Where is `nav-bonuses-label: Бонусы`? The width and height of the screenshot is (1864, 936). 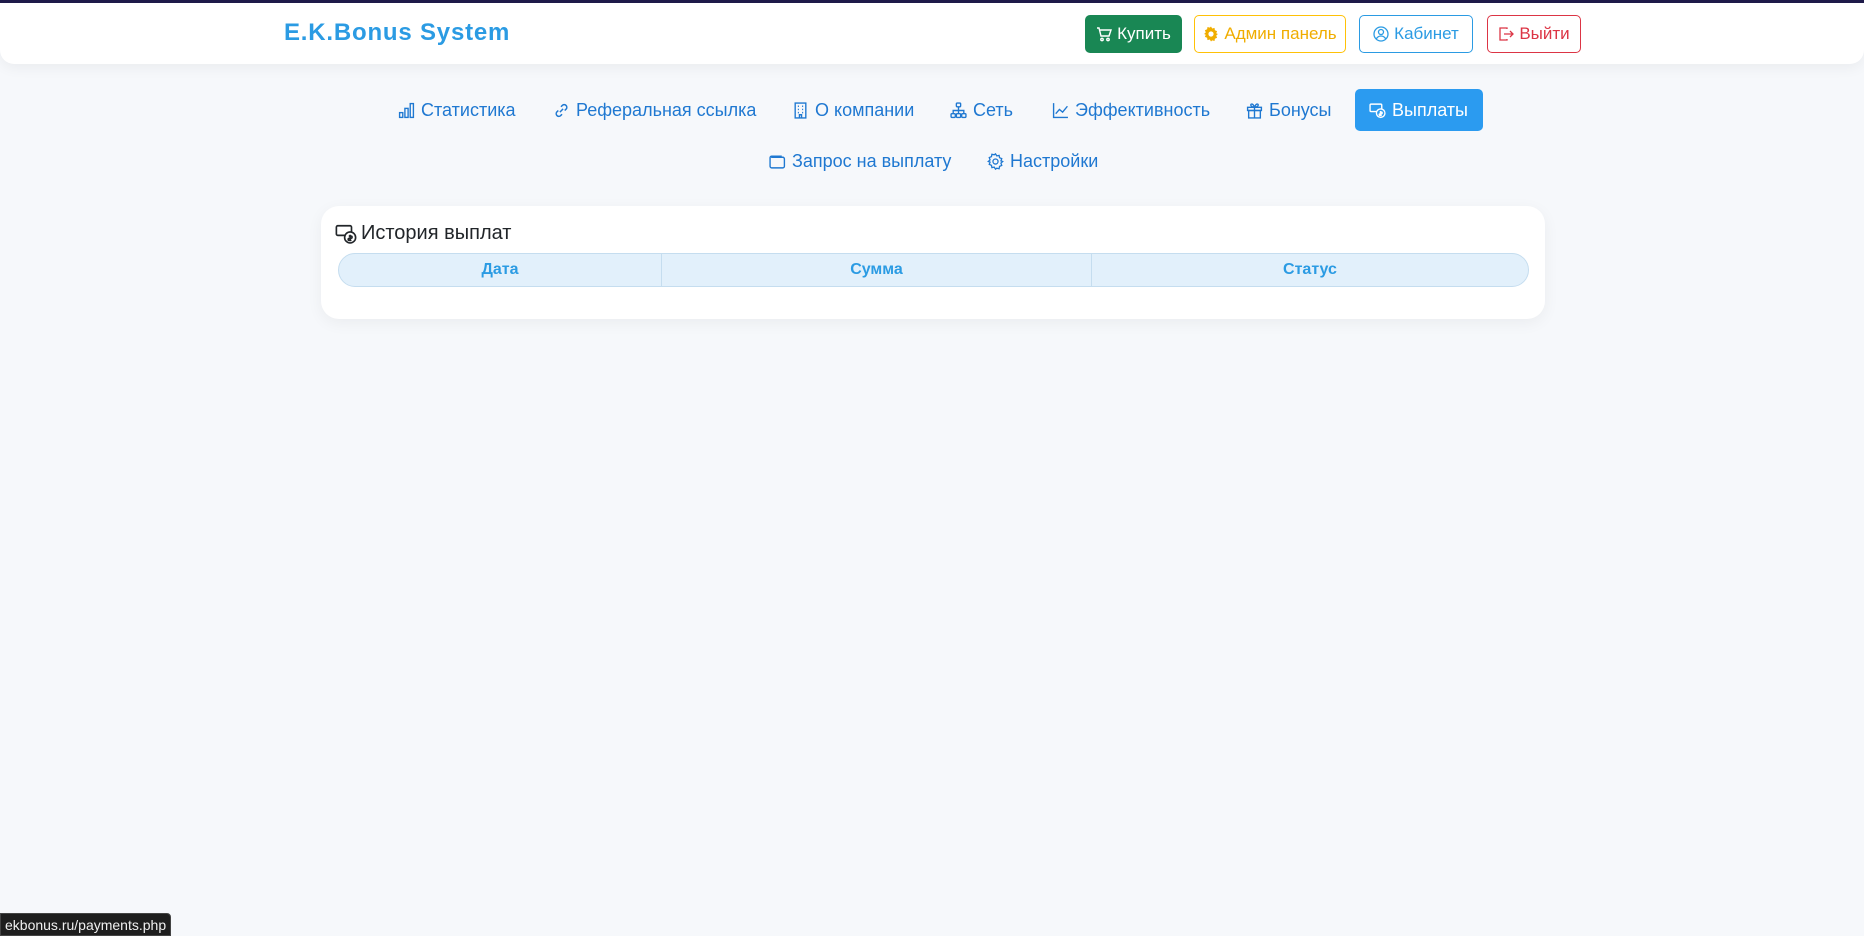
nav-bonuses-label: Бонусы is located at coordinates (1300, 109).